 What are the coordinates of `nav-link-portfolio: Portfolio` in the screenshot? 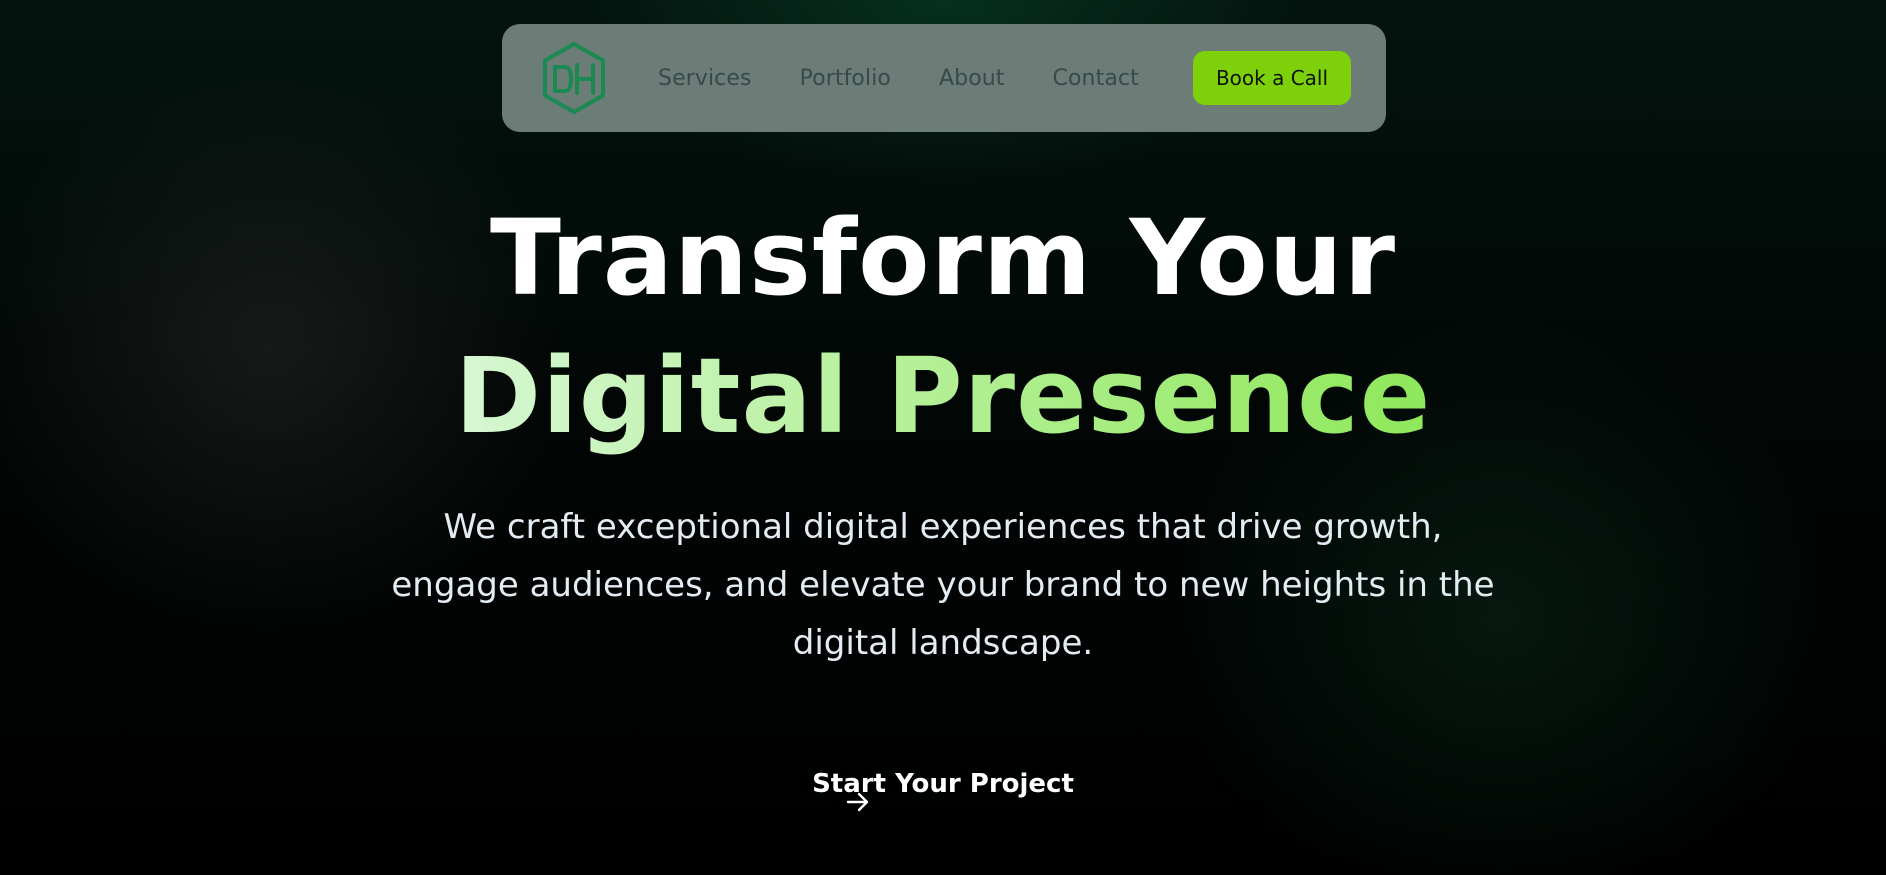 It's located at (845, 78).